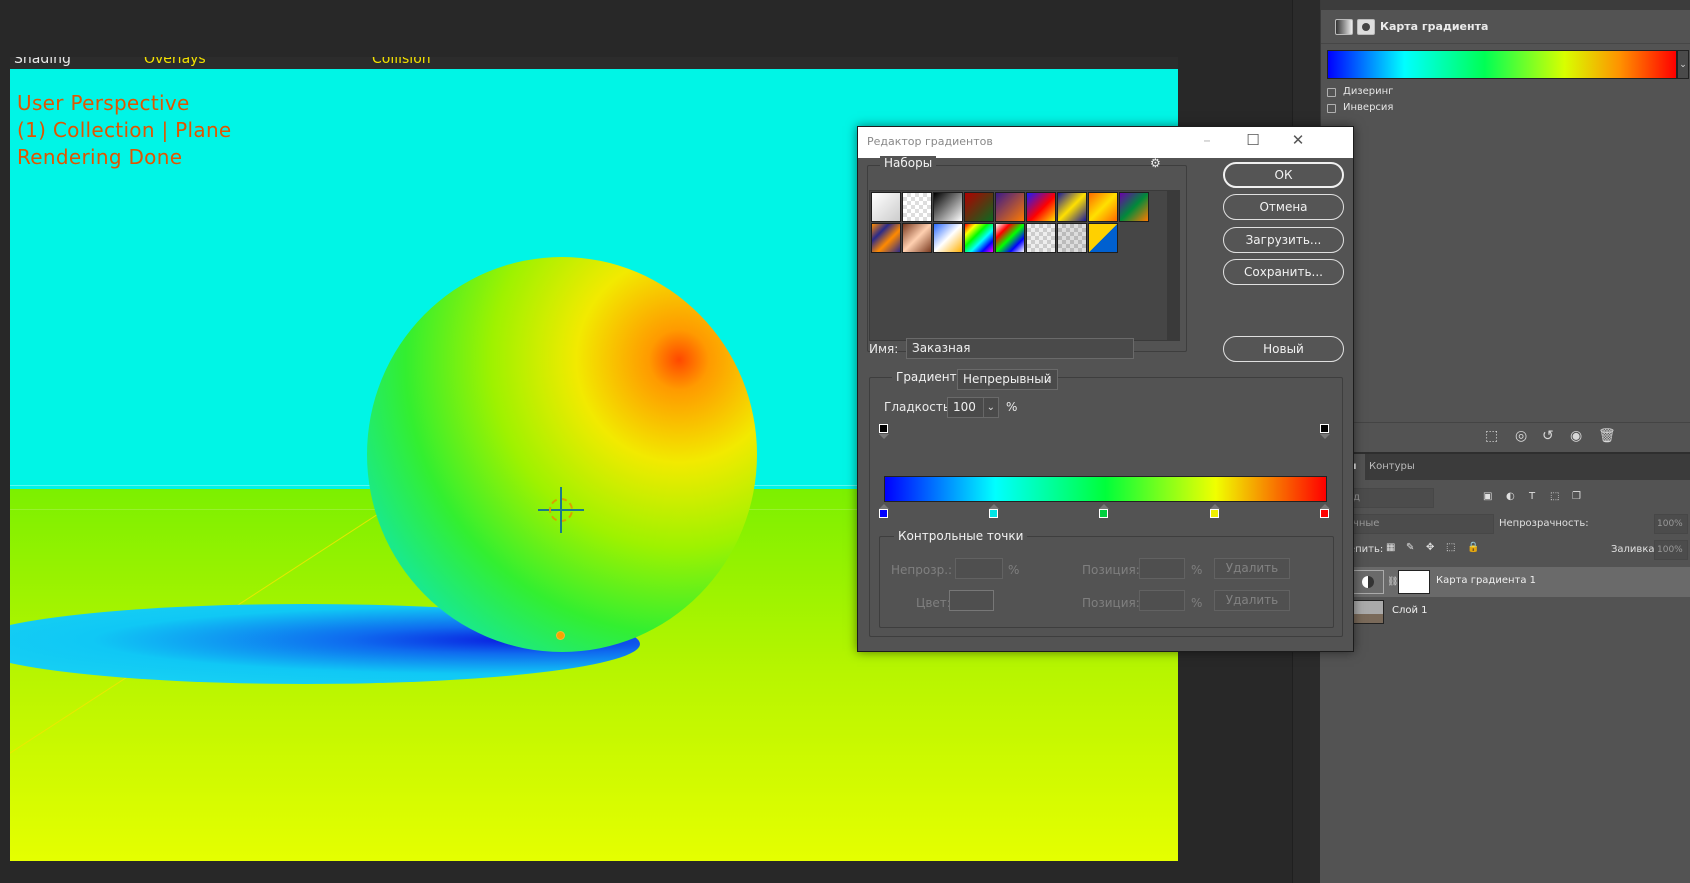 The width and height of the screenshot is (1690, 883). Describe the element at coordinates (1576, 436) in the screenshot. I see `visibility-icon: ◉` at that location.